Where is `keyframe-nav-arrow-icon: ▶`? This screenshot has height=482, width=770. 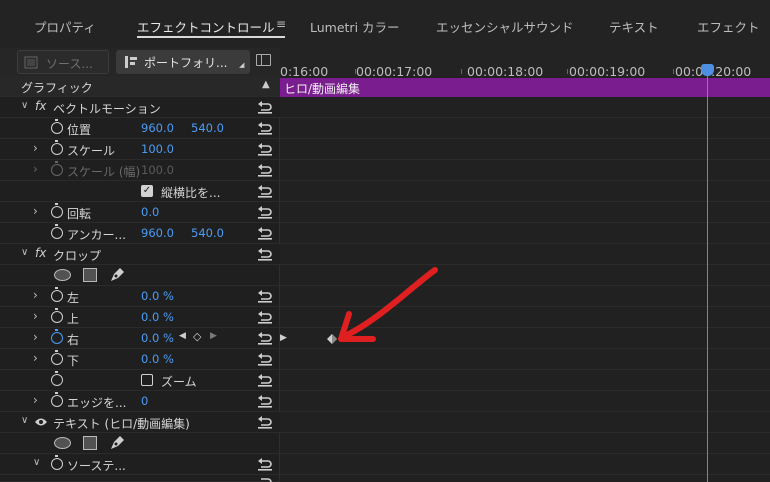
keyframe-nav-arrow-icon: ▶ is located at coordinates (283, 338).